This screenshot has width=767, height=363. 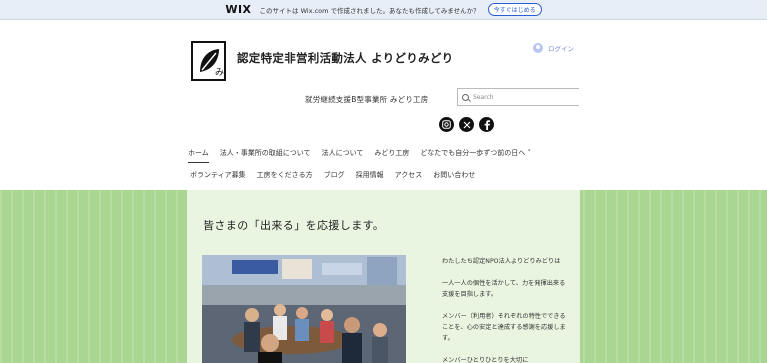 I want to click on nav-midori-kobo: みどり工房, so click(x=391, y=155).